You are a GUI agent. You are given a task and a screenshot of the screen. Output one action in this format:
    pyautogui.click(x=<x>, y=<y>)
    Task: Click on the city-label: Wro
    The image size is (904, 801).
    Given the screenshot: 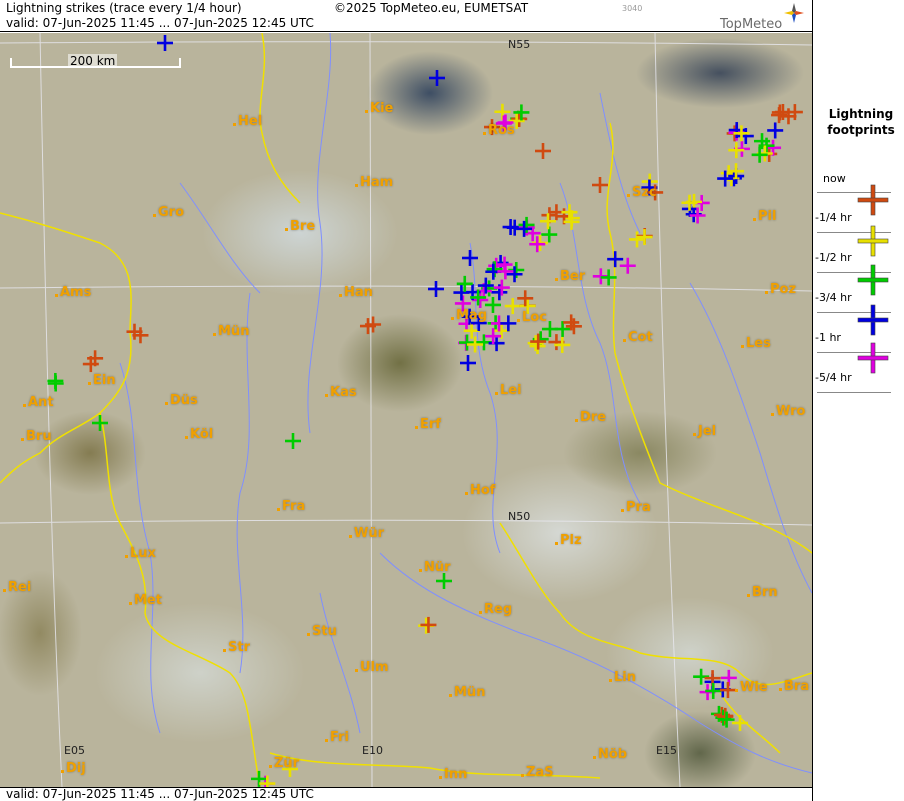 What is the action you would take?
    pyautogui.click(x=788, y=411)
    